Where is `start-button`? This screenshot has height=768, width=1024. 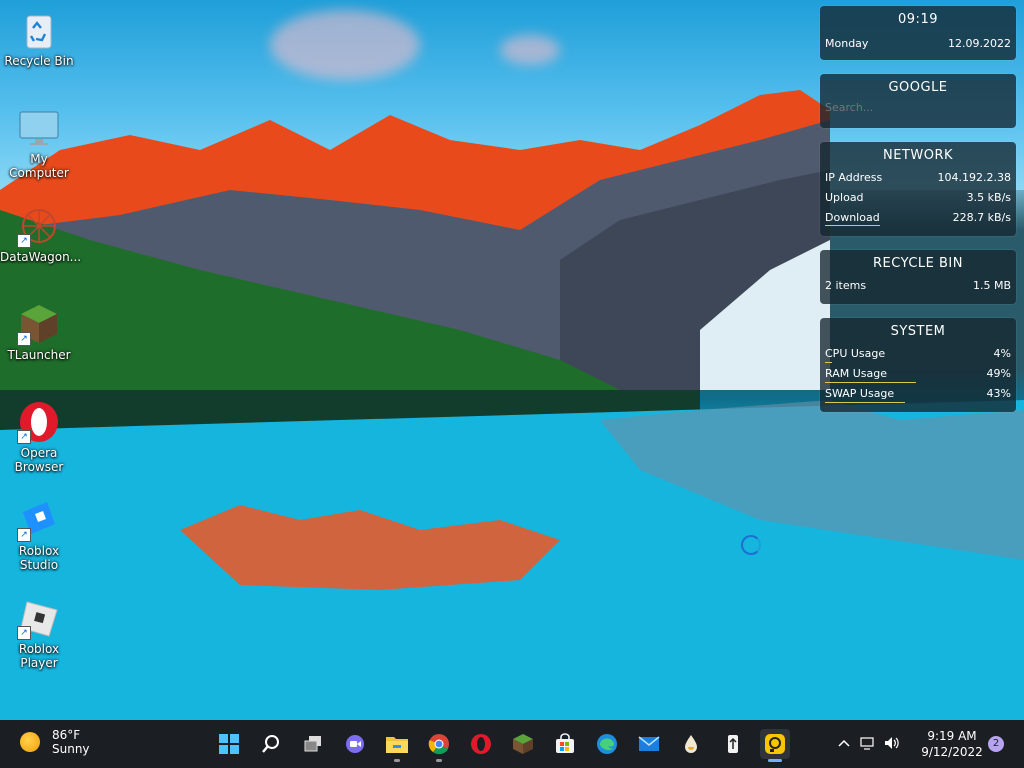
start-button is located at coordinates (229, 744).